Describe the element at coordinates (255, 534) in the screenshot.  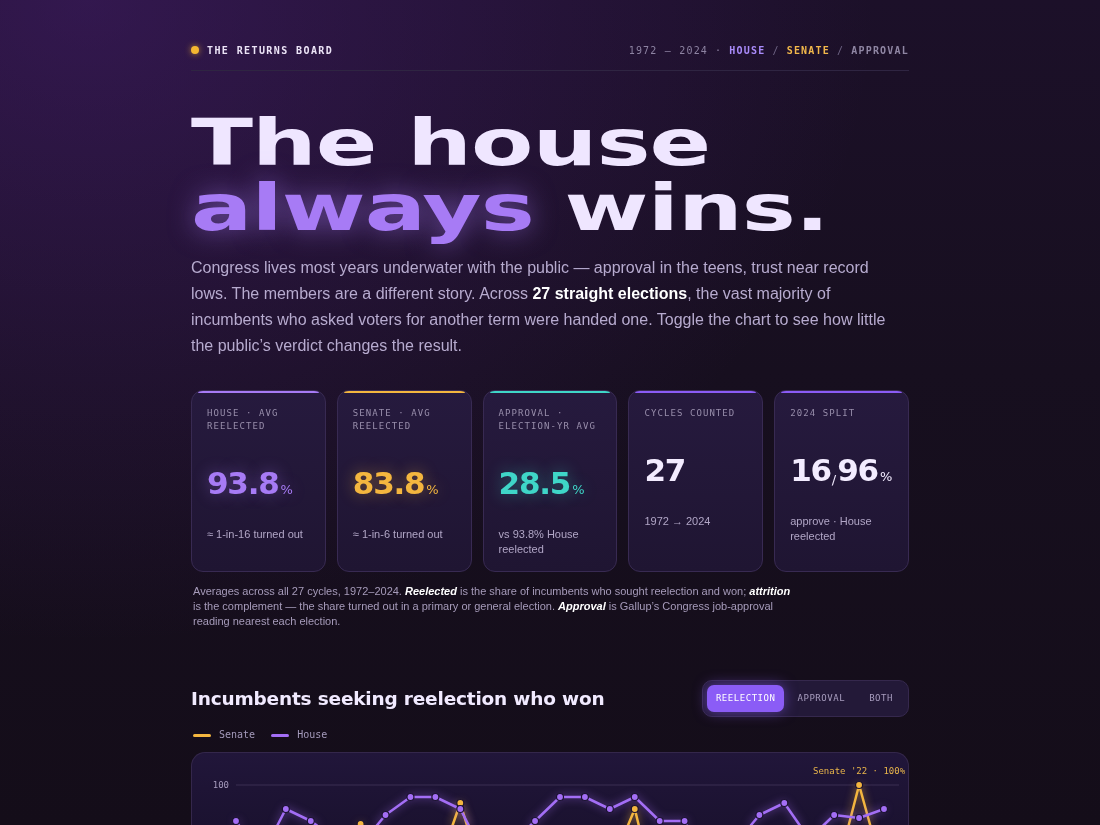
I see `stat-note: ≈ 1-in-16 turned out` at that location.